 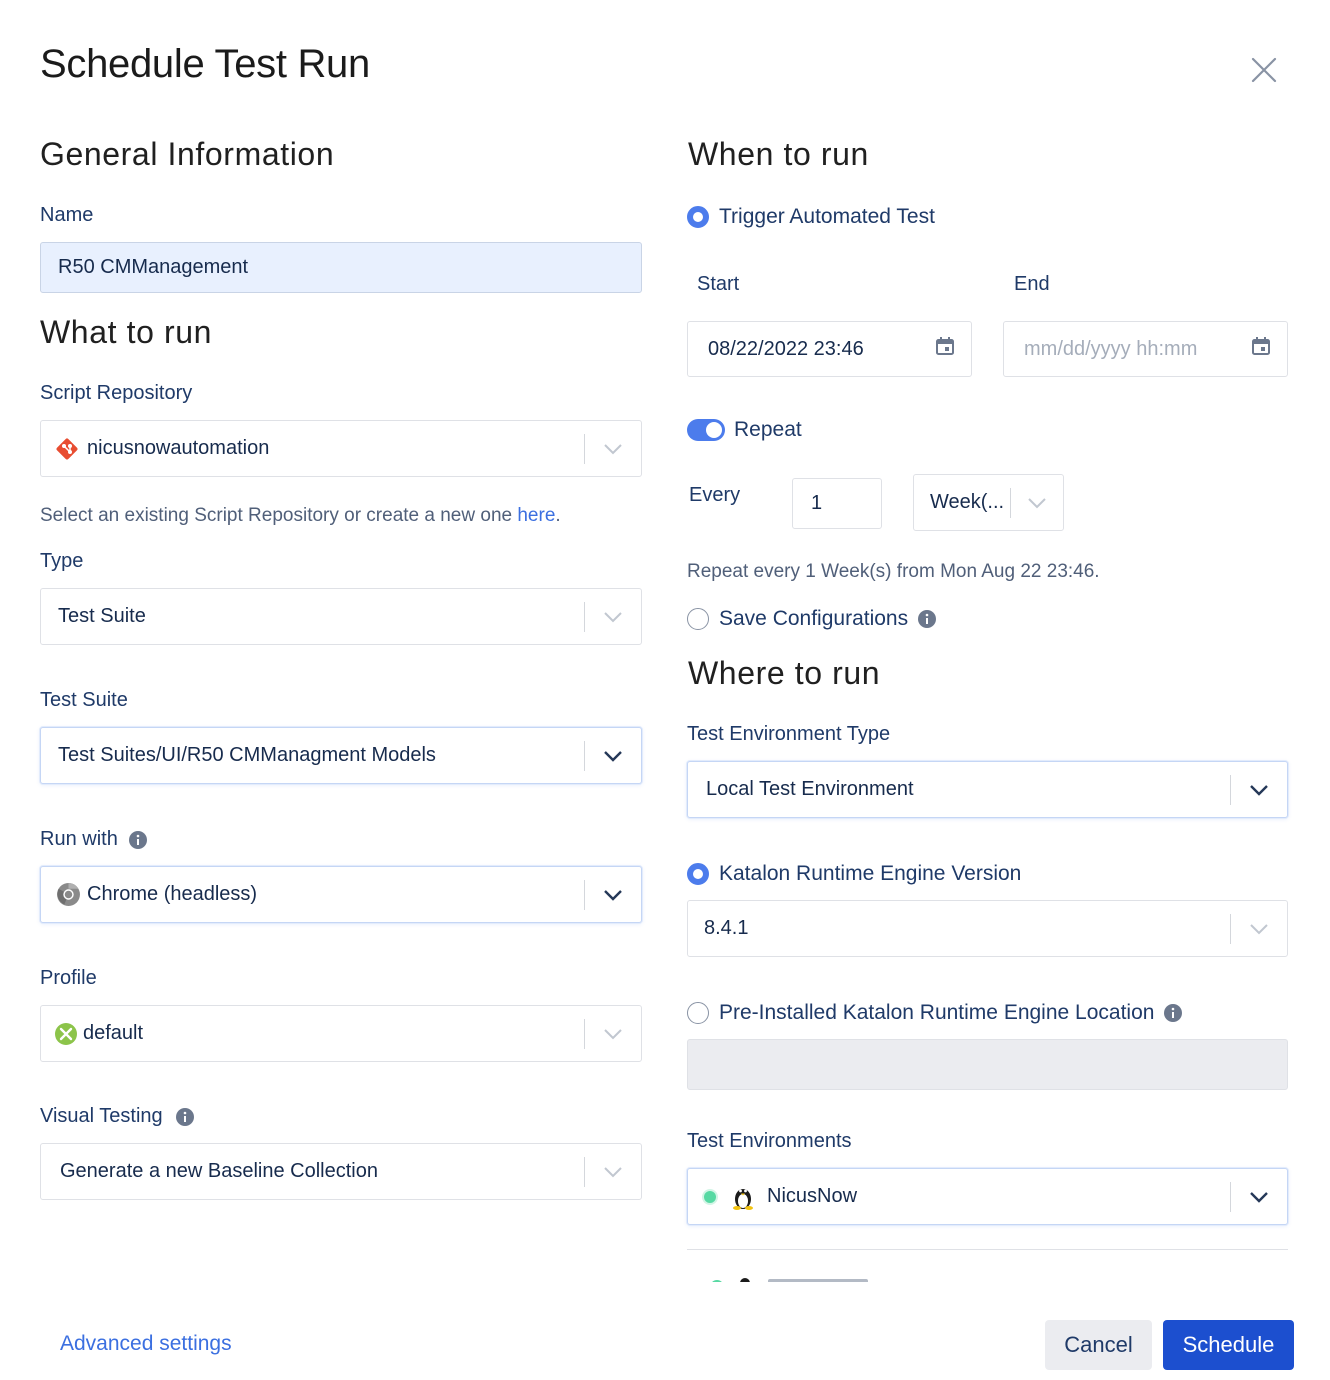 What do you see at coordinates (987, 1249) in the screenshot?
I see `divider` at bounding box center [987, 1249].